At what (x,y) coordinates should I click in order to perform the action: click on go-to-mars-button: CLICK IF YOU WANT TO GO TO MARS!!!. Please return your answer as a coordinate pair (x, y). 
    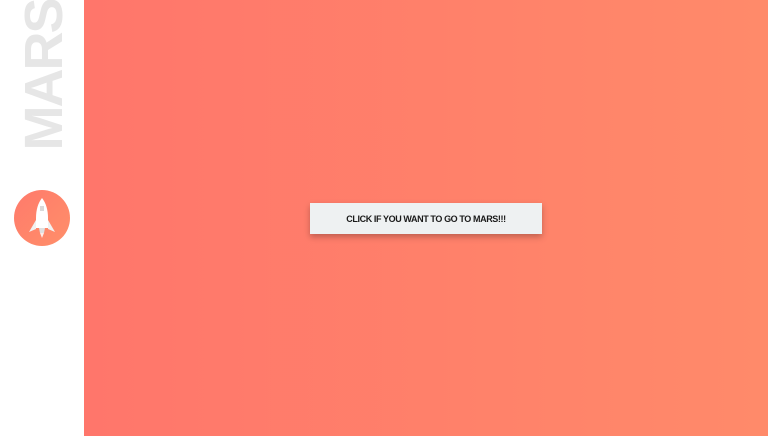
    Looking at the image, I should click on (426, 218).